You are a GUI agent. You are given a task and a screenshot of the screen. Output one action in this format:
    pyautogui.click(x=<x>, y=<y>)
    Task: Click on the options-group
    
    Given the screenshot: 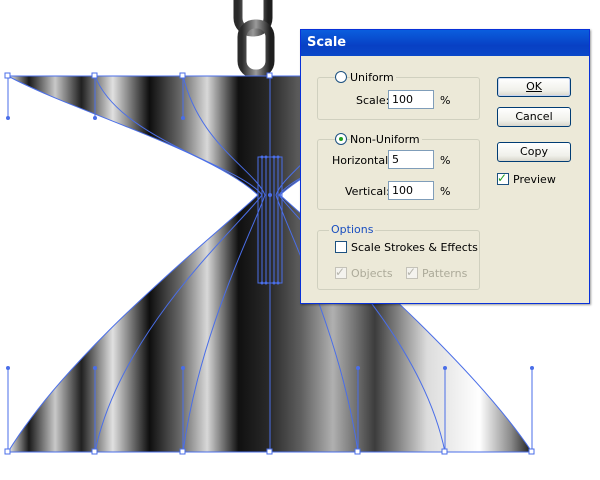 What is the action you would take?
    pyautogui.click(x=398, y=260)
    